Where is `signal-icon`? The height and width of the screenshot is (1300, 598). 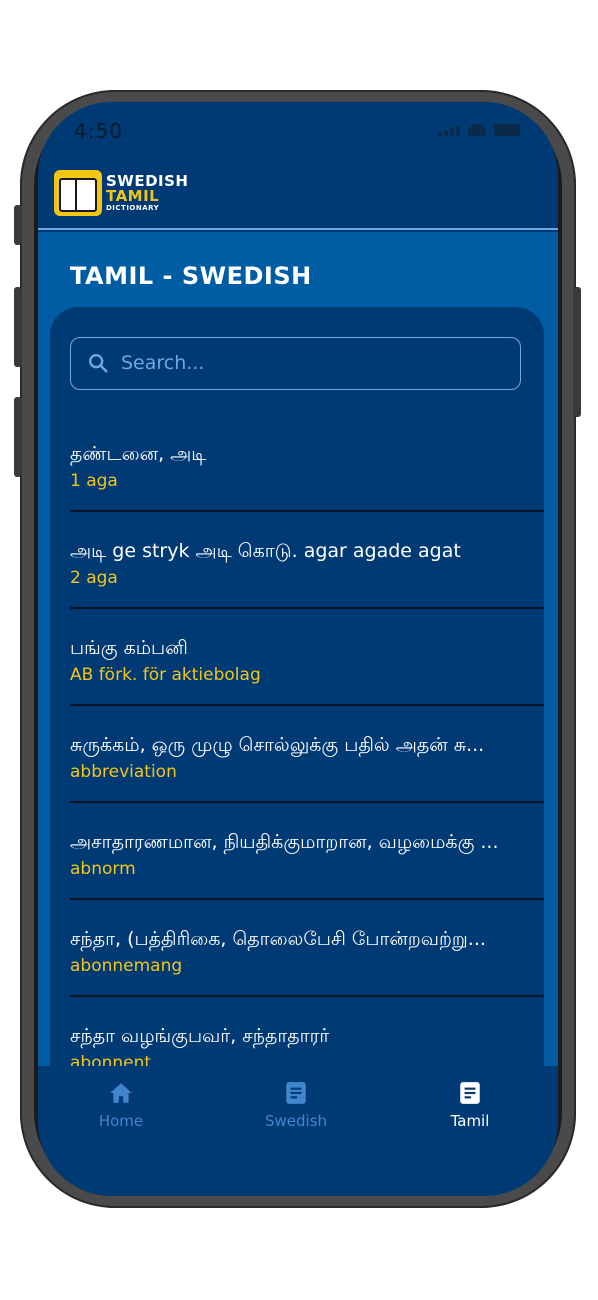 signal-icon is located at coordinates (449, 131).